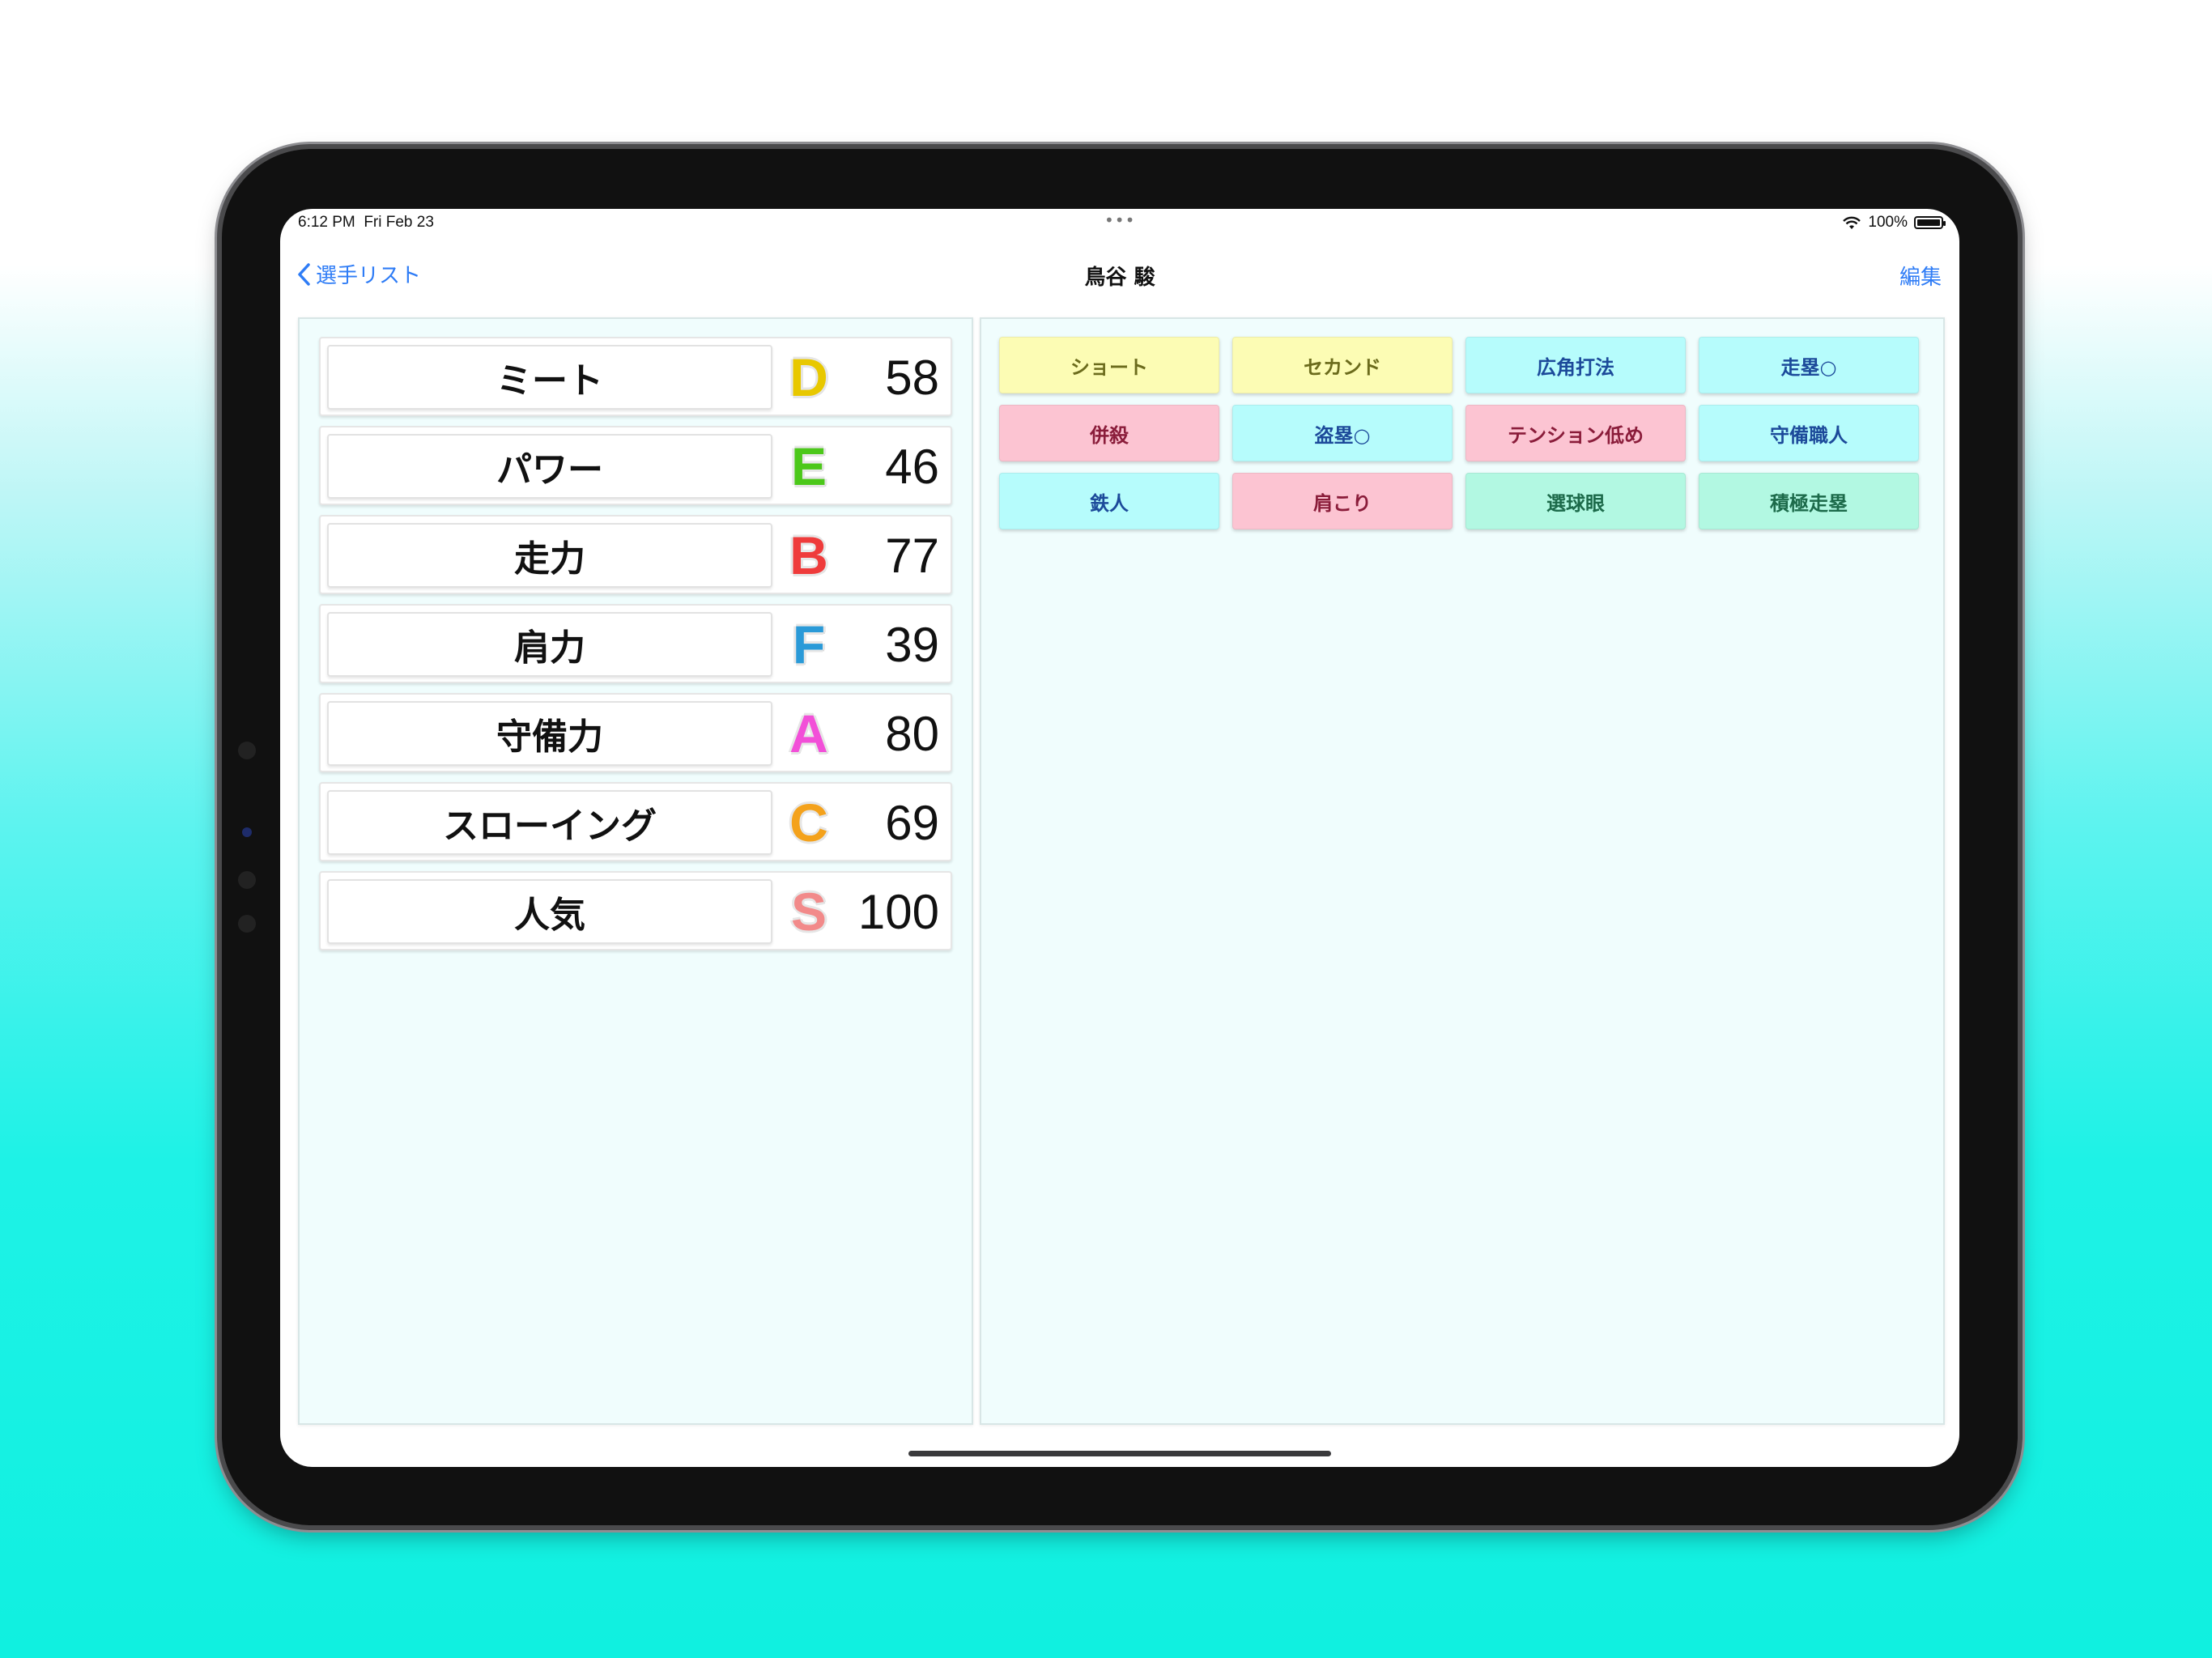 This screenshot has width=2212, height=1658. I want to click on navigation-bar: 選手リスト 鳥谷 駿 編集, so click(1120, 273).